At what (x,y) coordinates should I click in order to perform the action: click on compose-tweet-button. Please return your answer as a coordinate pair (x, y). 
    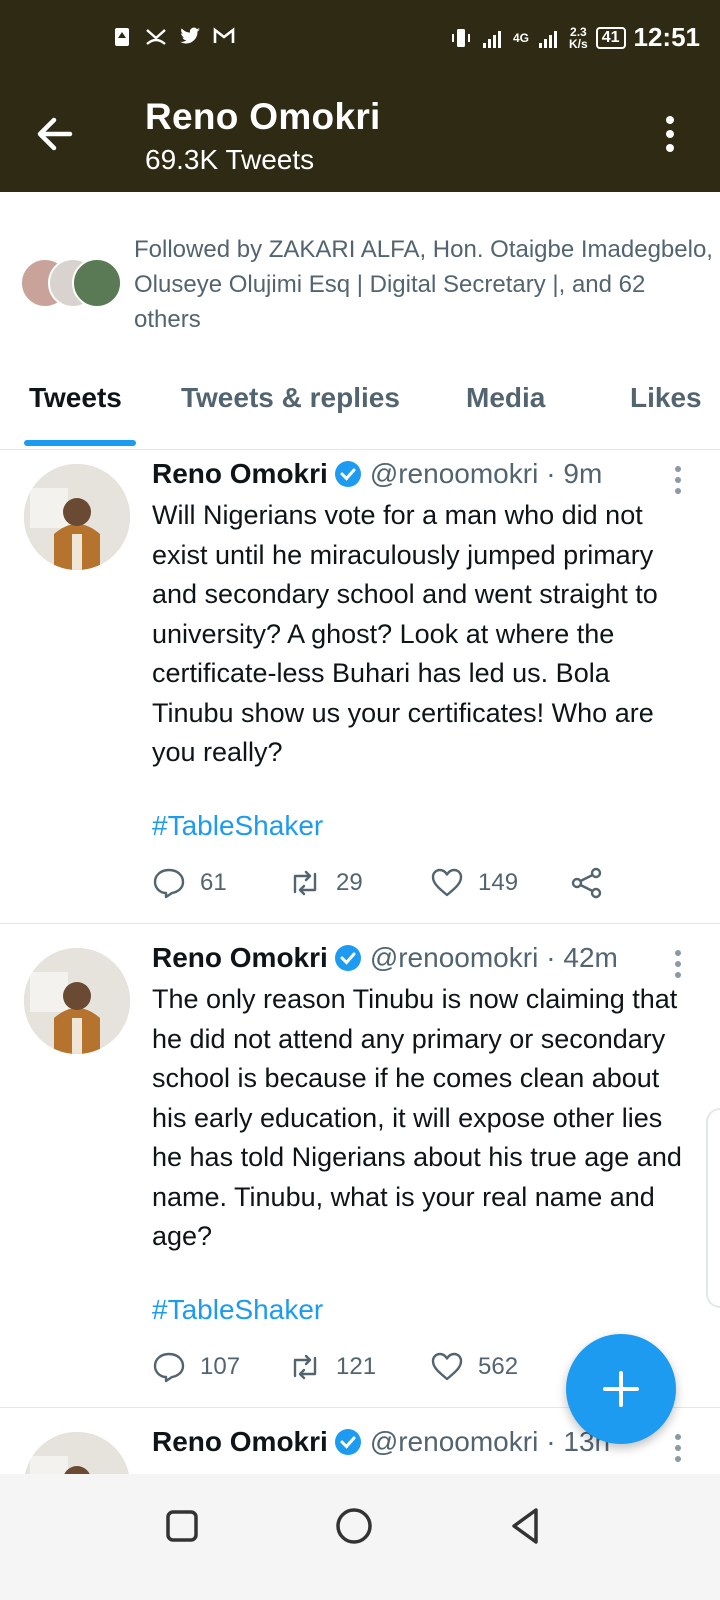
    Looking at the image, I should click on (621, 1389).